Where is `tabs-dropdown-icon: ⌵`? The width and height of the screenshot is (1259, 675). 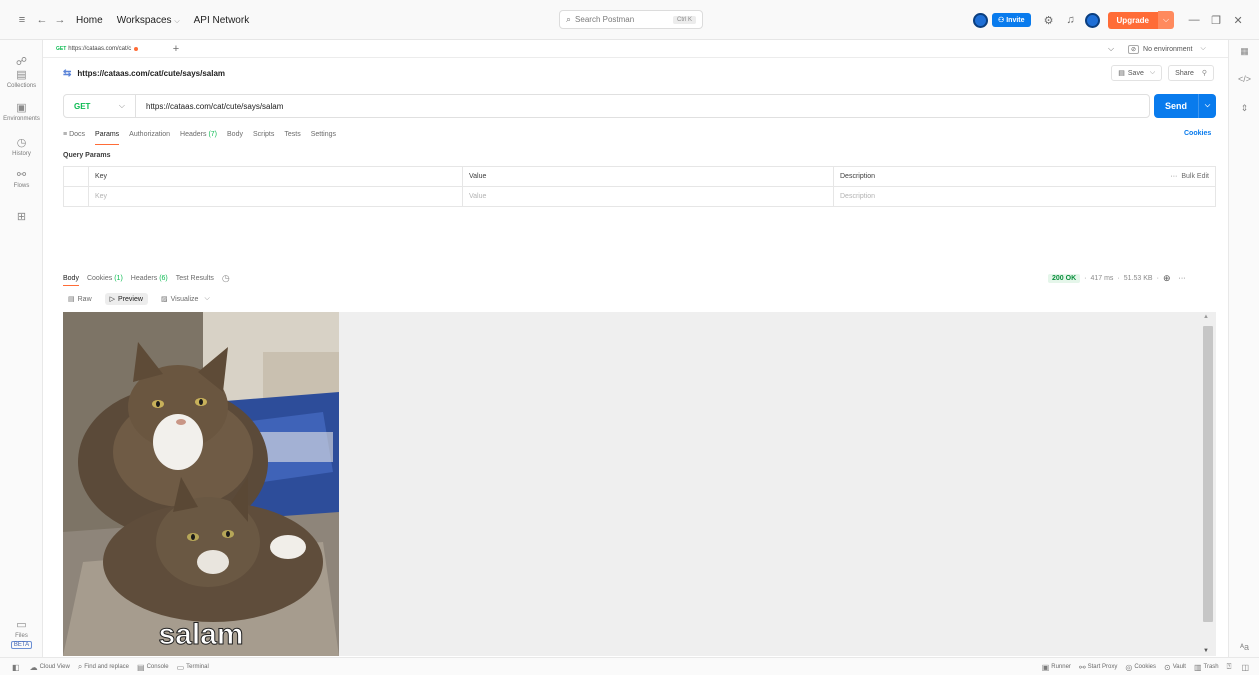
tabs-dropdown-icon: ⌵ is located at coordinates (1111, 49).